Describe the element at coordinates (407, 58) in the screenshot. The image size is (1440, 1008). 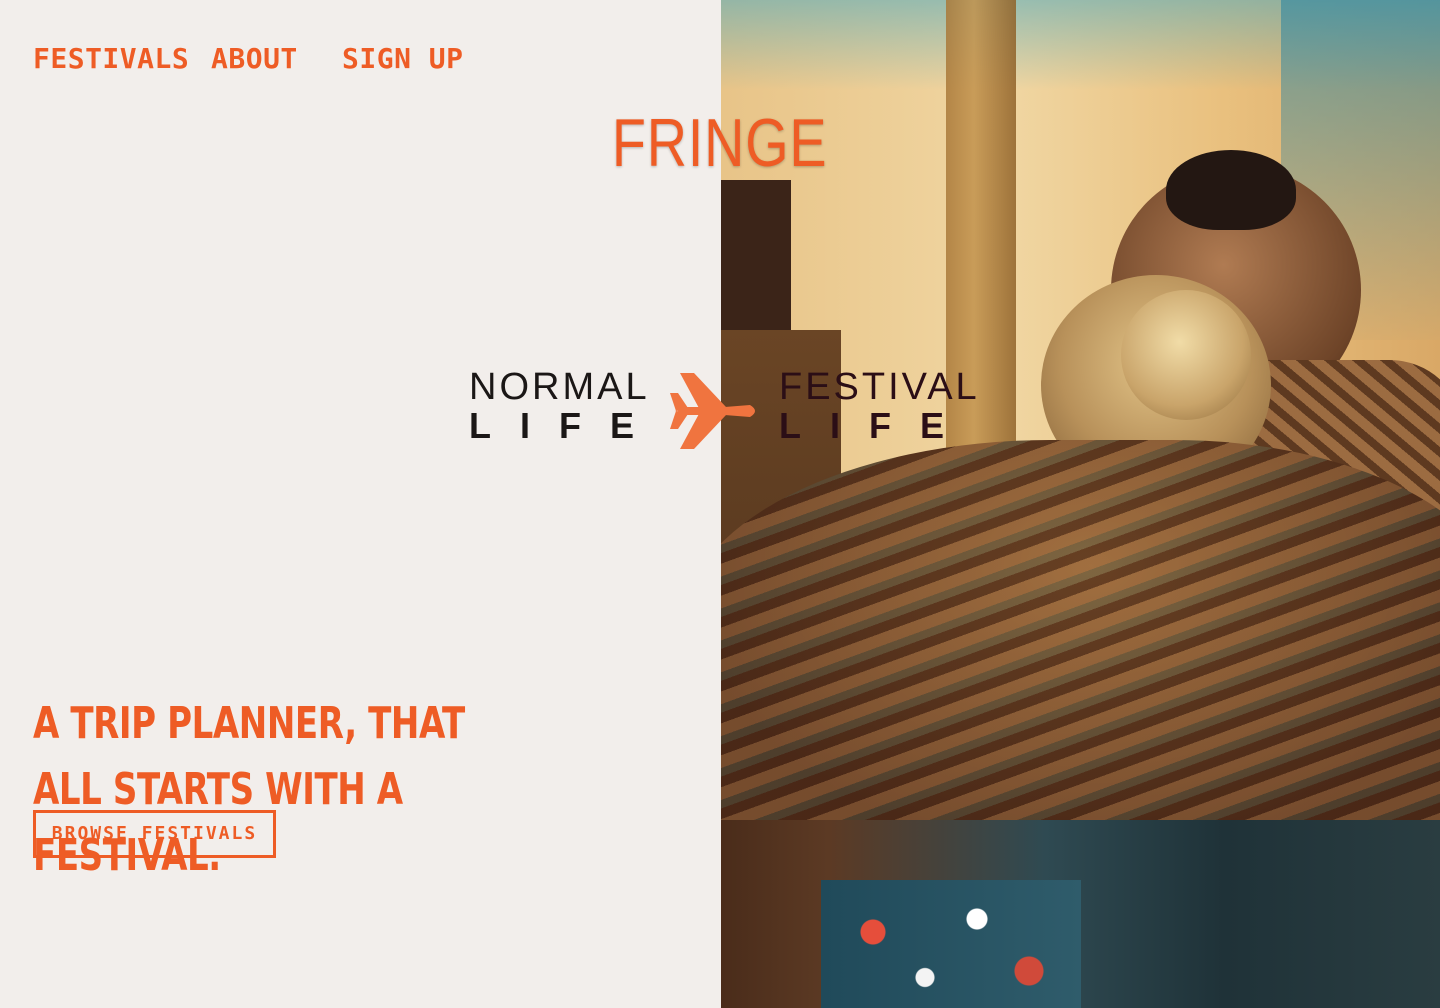
I see `nav-sign-up-link: SIGN UP` at that location.